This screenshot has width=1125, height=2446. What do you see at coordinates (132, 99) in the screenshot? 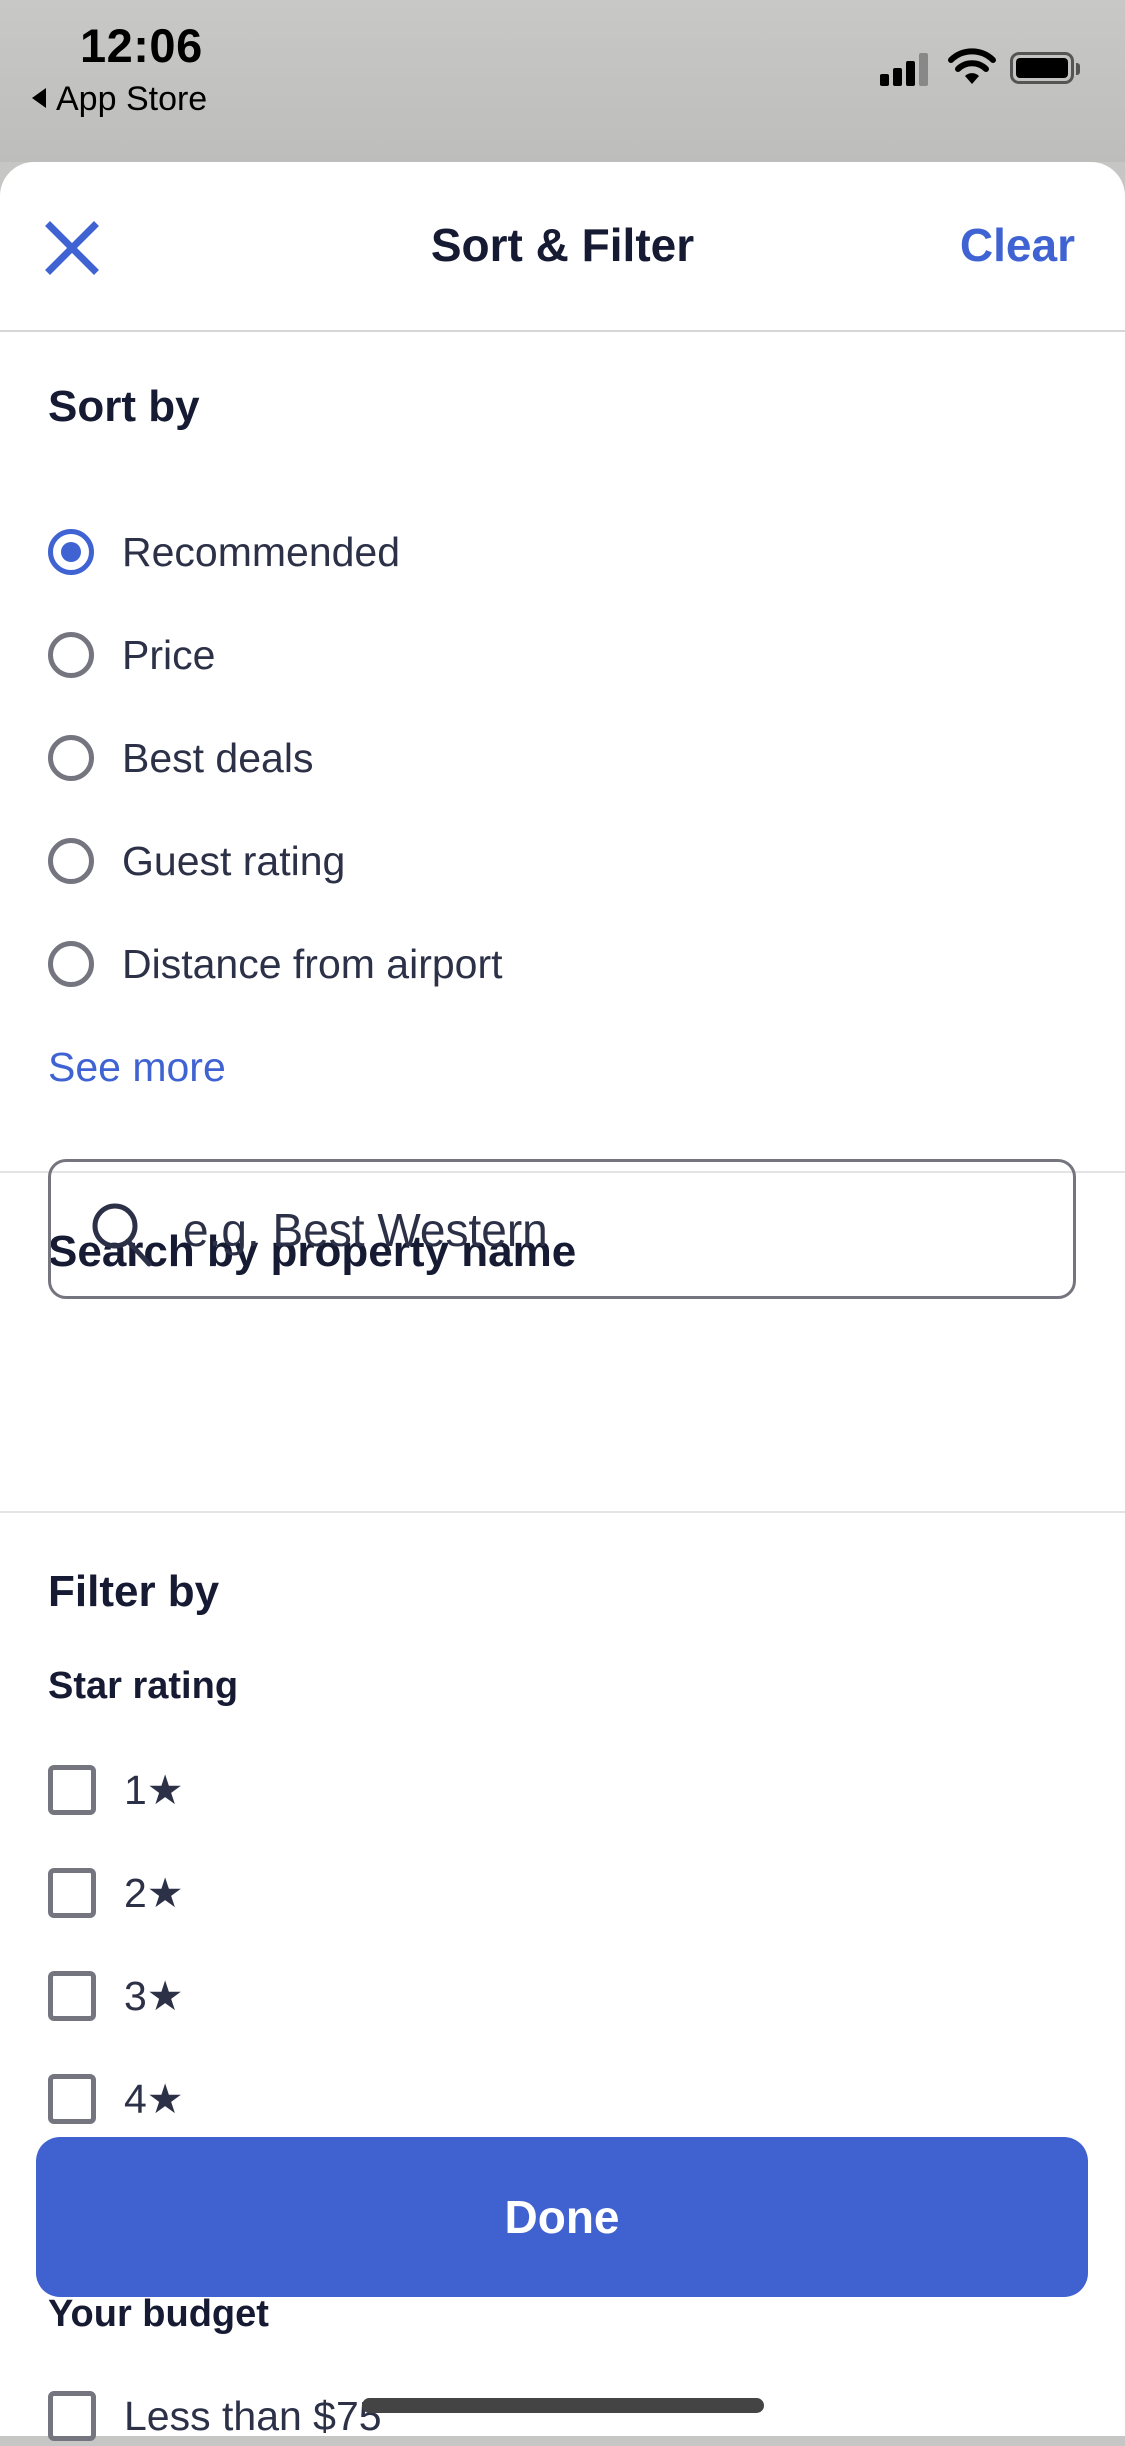
I see `back-label: App Store` at bounding box center [132, 99].